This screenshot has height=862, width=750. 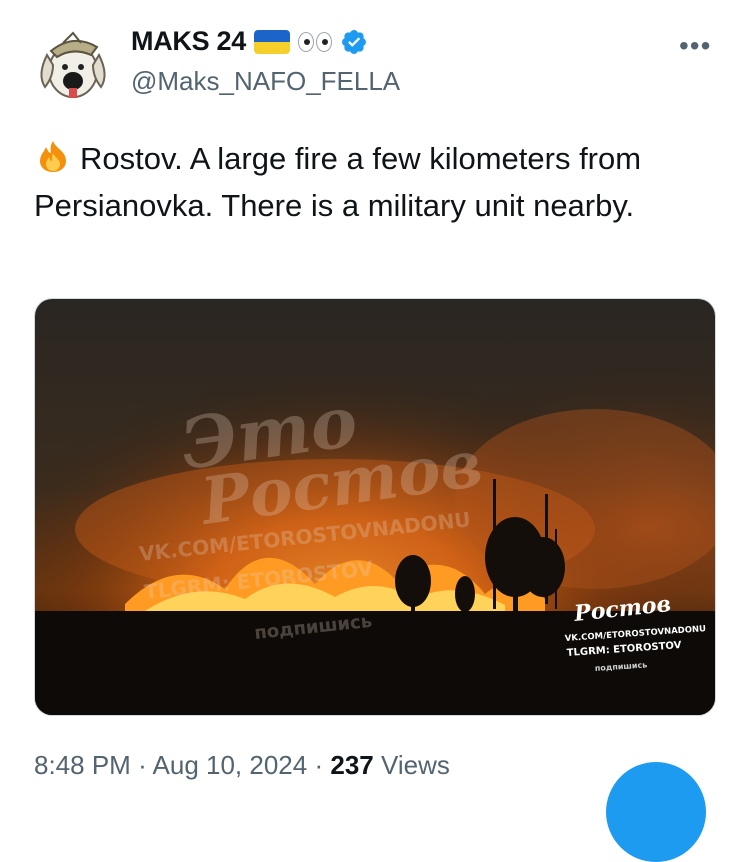 I want to click on avatar-image, so click(x=73, y=65).